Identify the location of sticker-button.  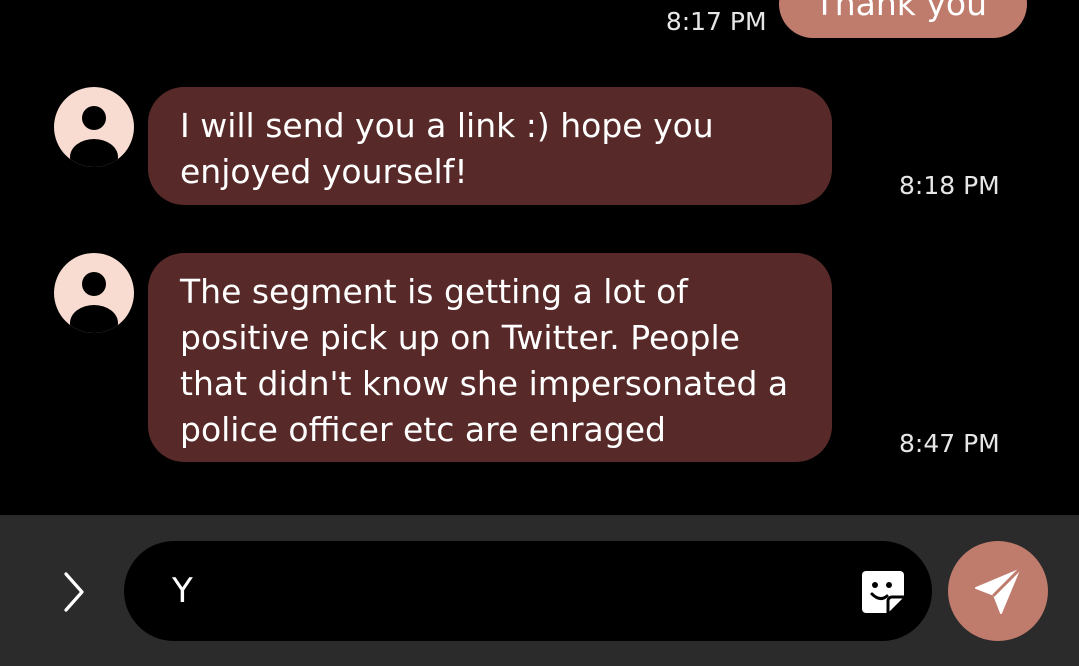
(883, 592).